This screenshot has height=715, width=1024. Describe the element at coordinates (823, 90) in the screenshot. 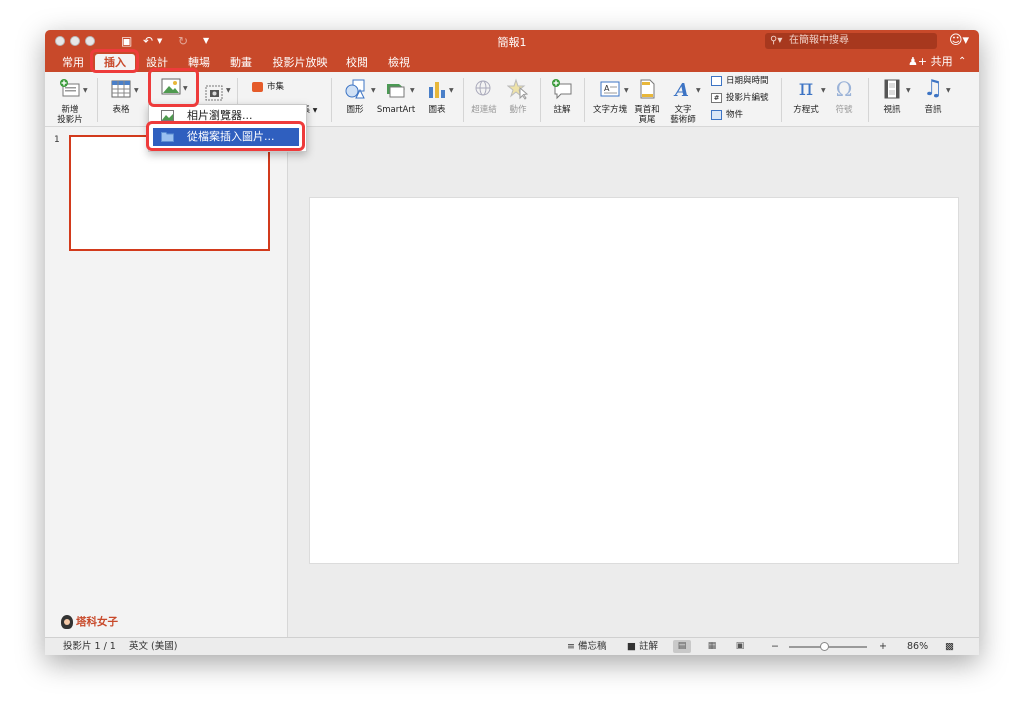

I see `equation-dropdown-icon: ▼` at that location.